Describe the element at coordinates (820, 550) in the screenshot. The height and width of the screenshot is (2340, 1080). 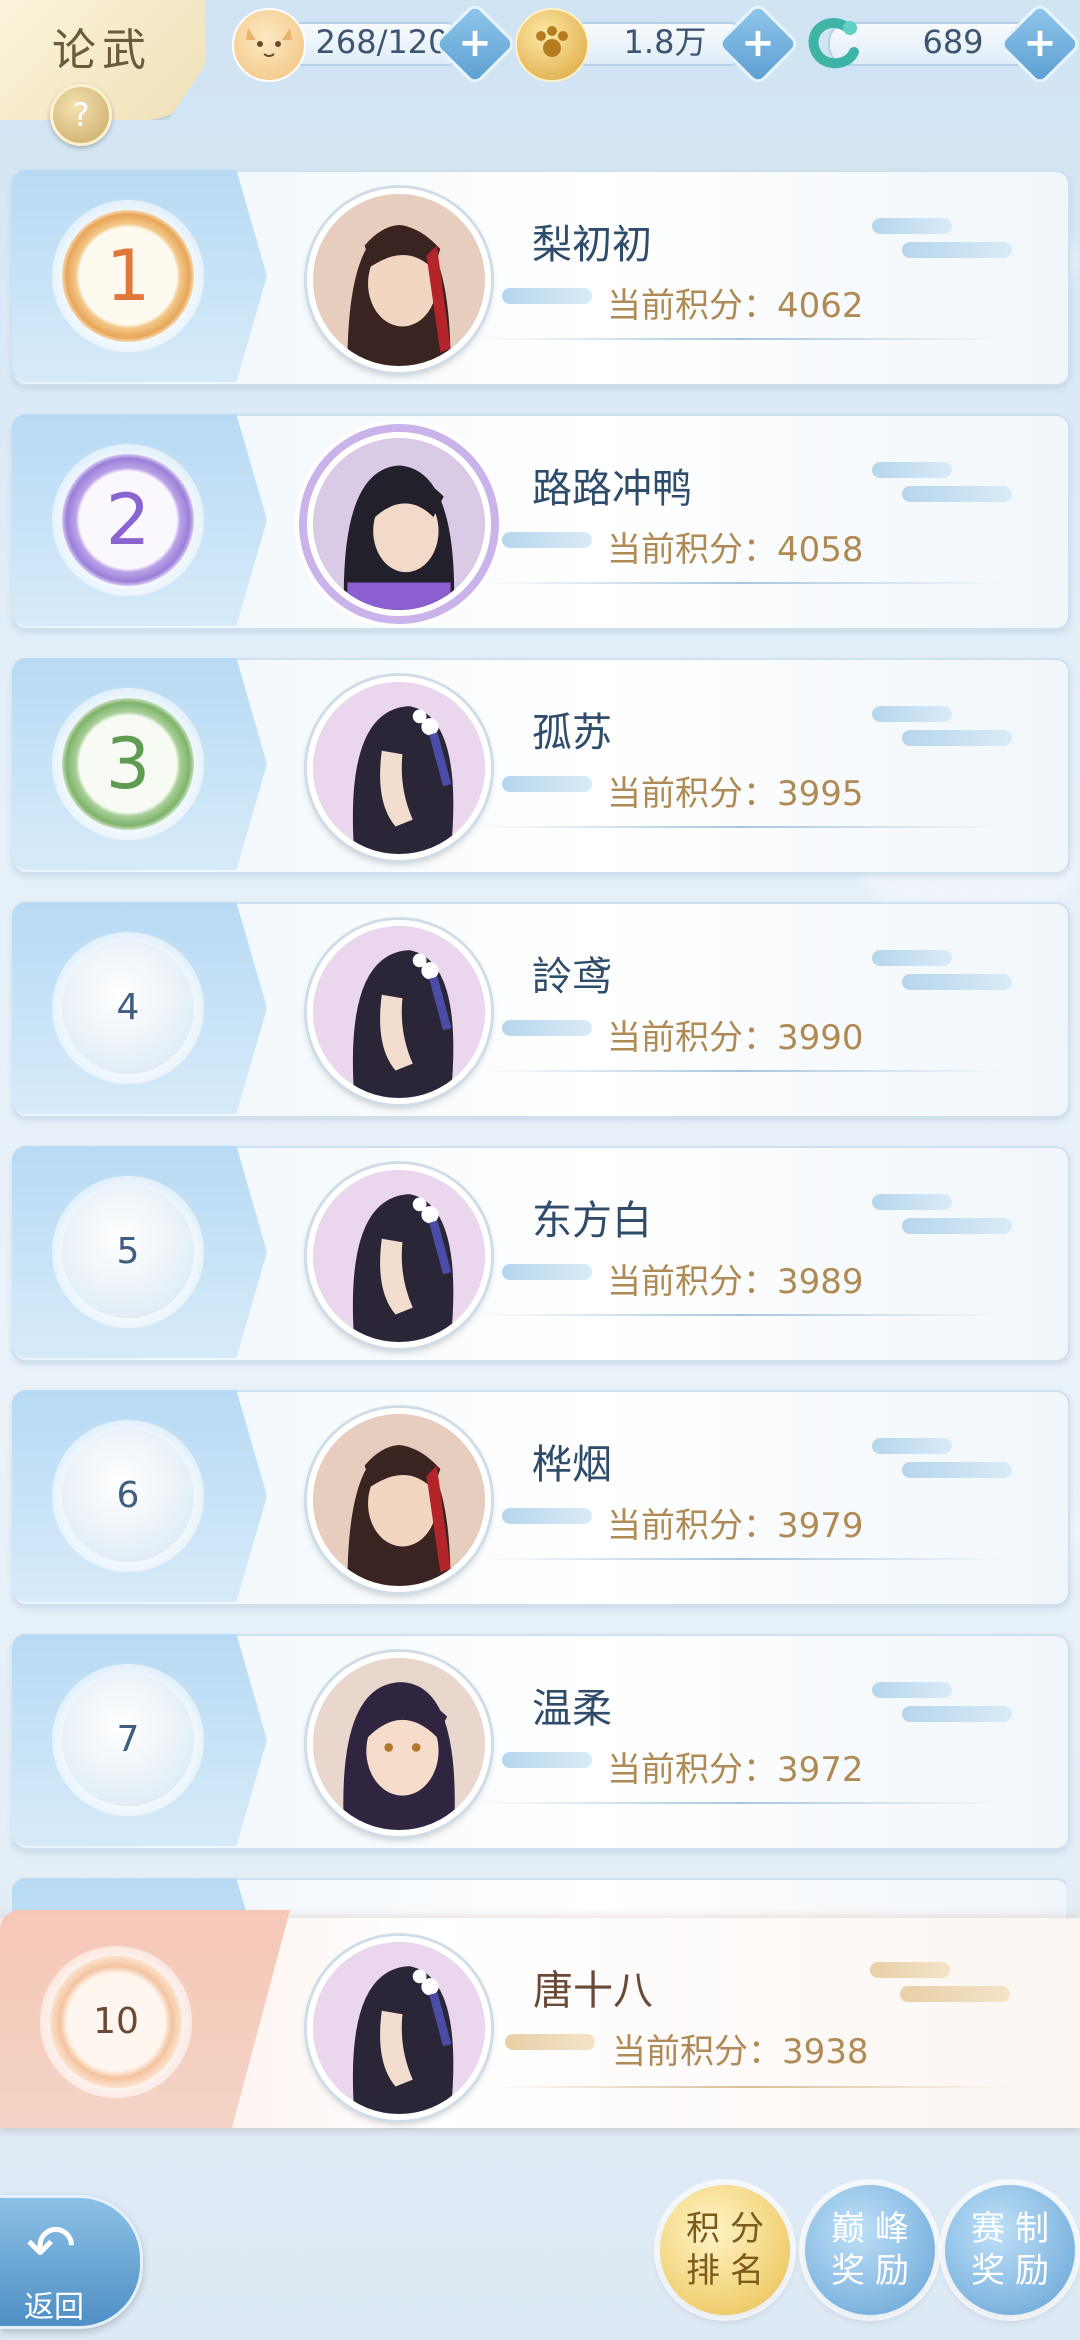
I see `score-value: 4058` at that location.